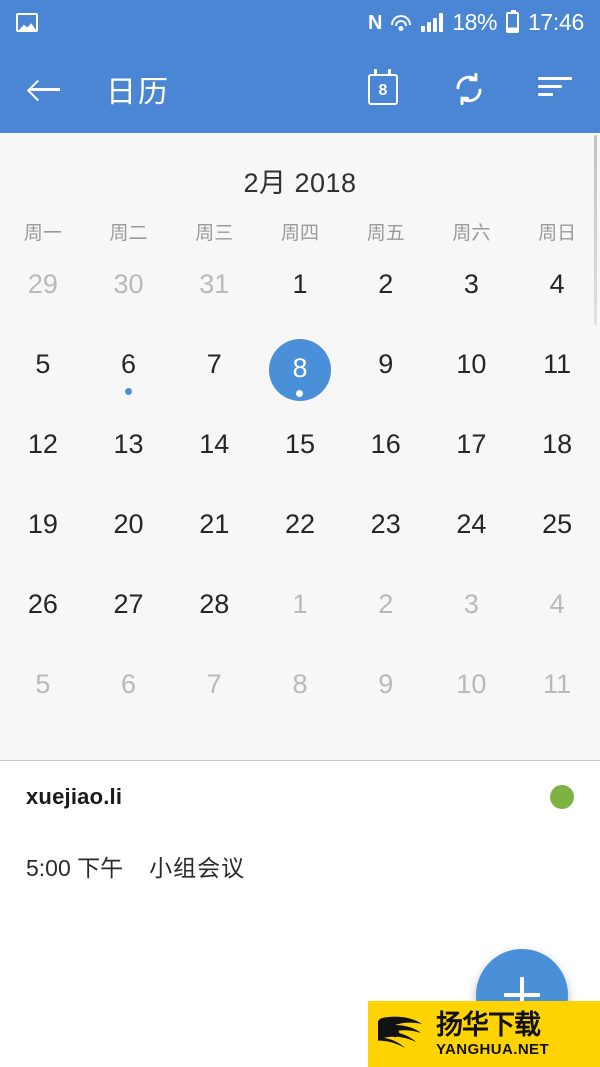 This screenshot has width=600, height=1067. I want to click on weekday-label: 周三, so click(214, 233).